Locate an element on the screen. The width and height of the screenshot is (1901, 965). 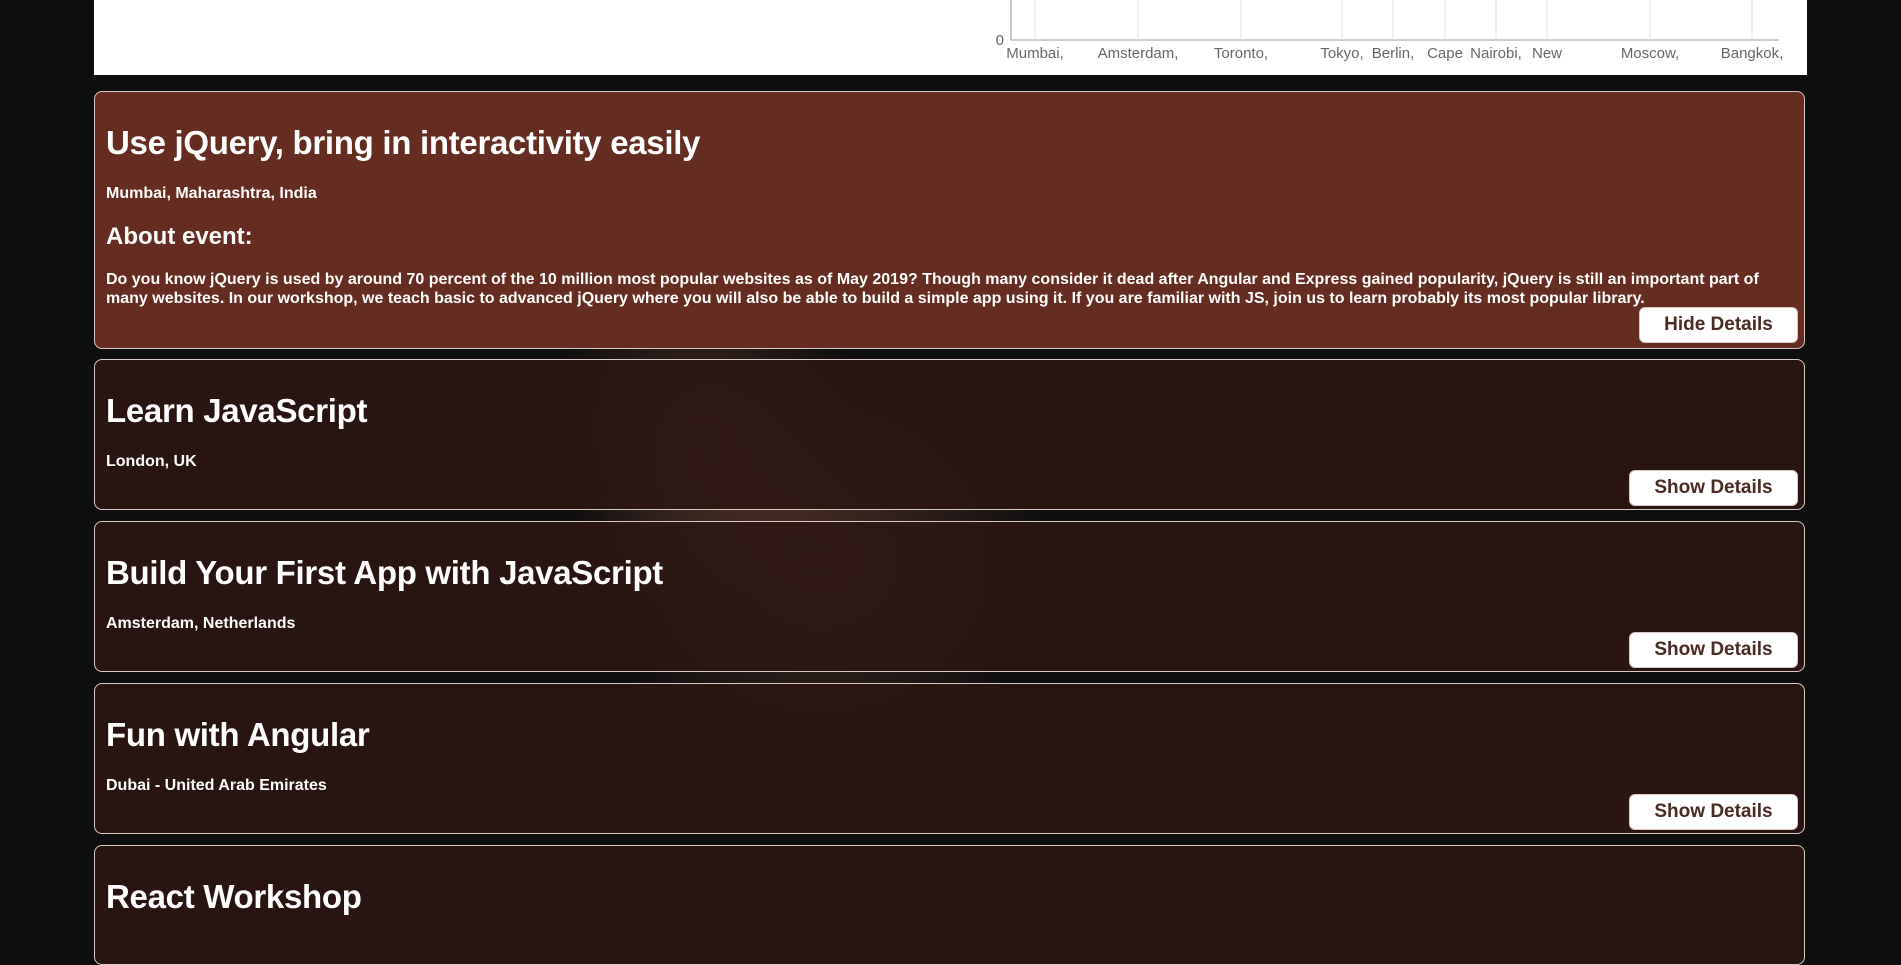
event-card: React Workshop is located at coordinates (949, 905).